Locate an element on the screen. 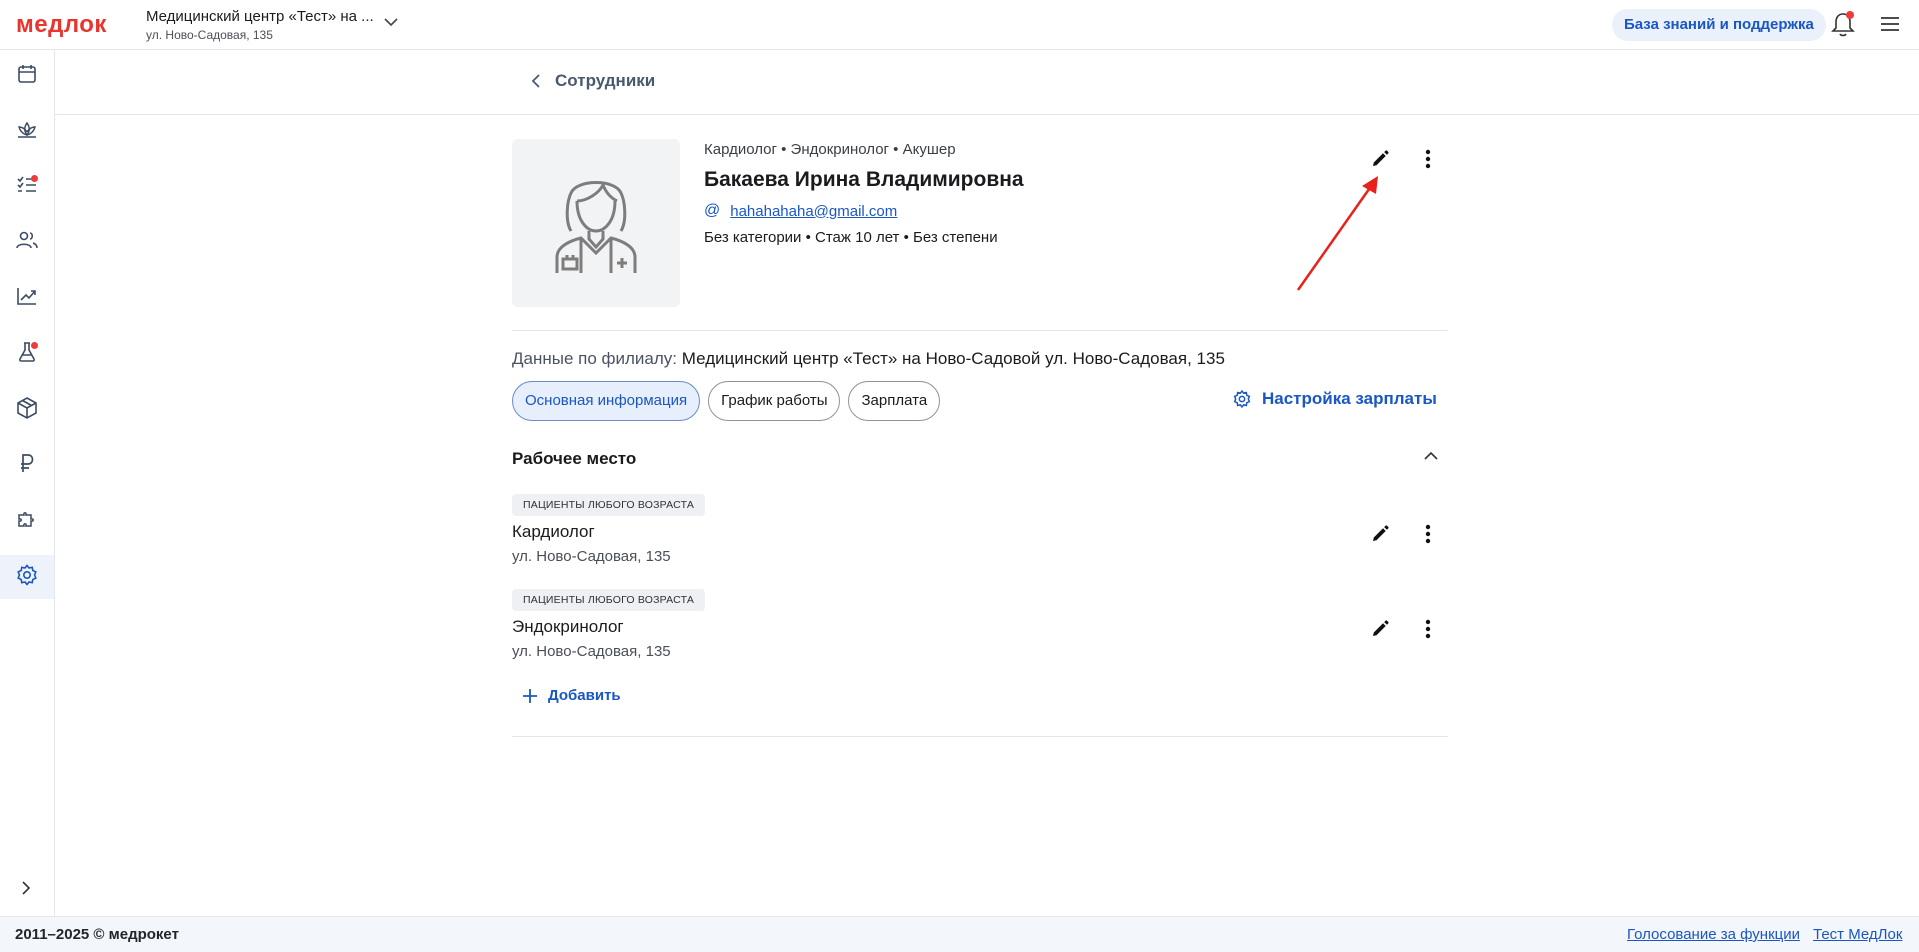 Image resolution: width=1919 pixels, height=952 pixels. sidebar-item-warehouse is located at coordinates (27, 410).